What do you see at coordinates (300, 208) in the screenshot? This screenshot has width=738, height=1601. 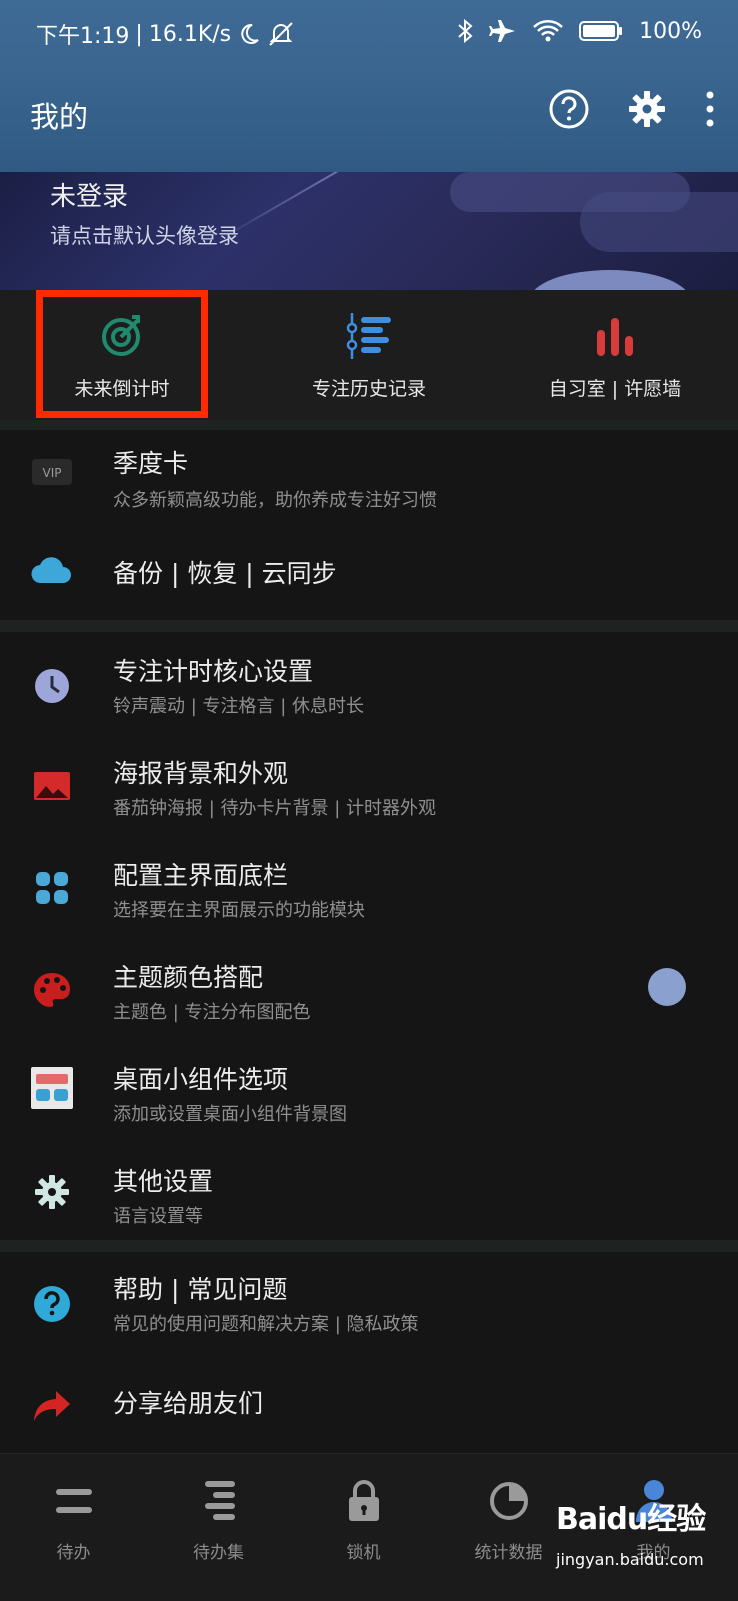 I see `banner-shooting-star` at bounding box center [300, 208].